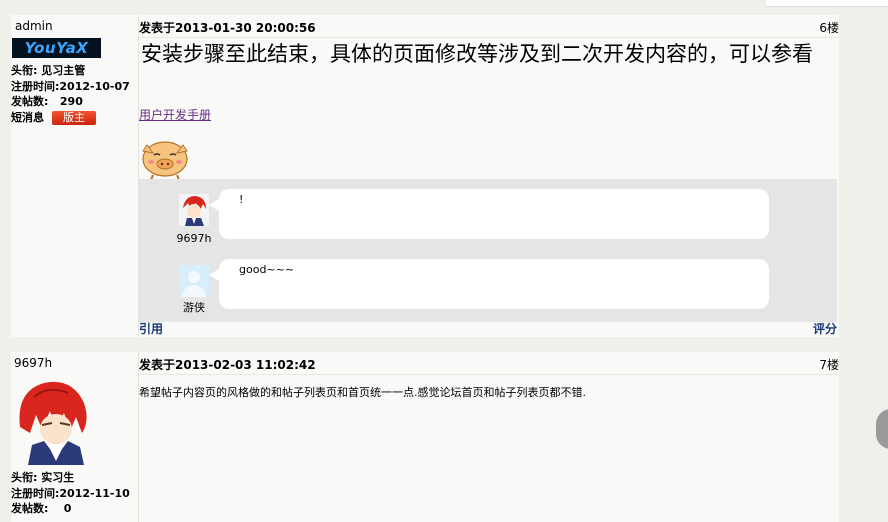 This screenshot has width=888, height=522. Describe the element at coordinates (267, 269) in the screenshot. I see `comment-text: good~~~` at that location.